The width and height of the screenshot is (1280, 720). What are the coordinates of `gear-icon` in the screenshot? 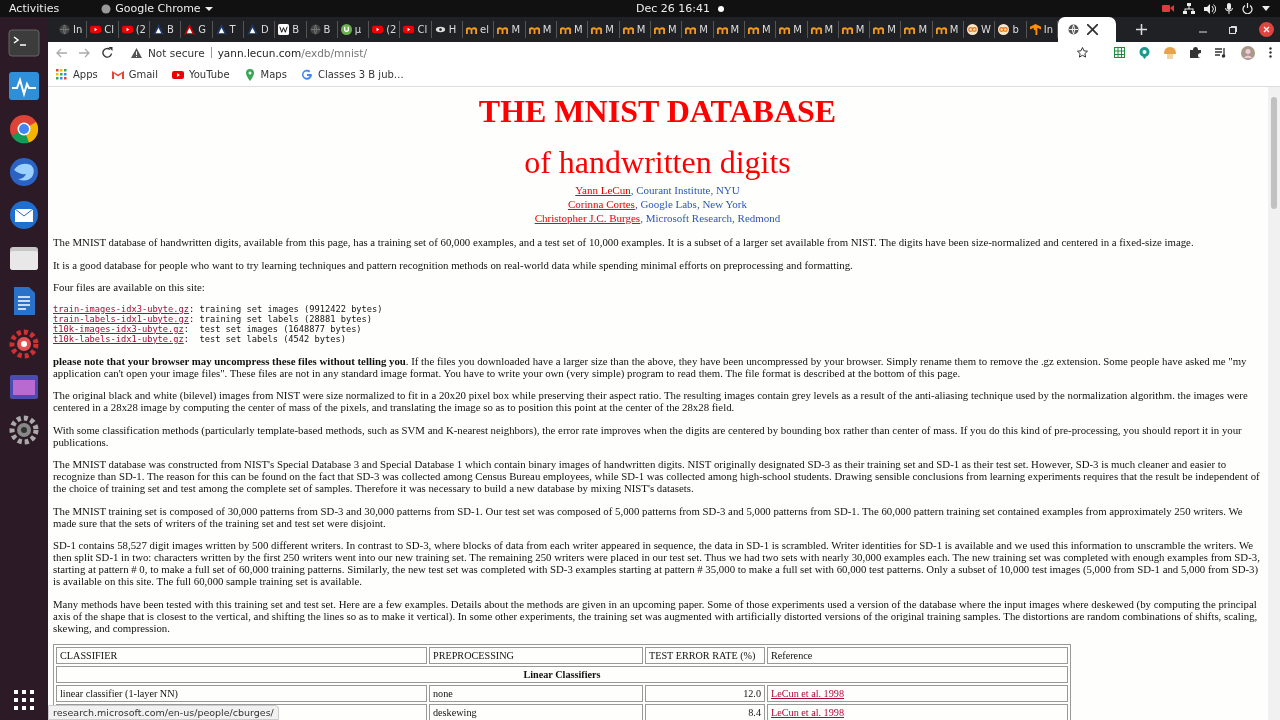 It's located at (24, 344).